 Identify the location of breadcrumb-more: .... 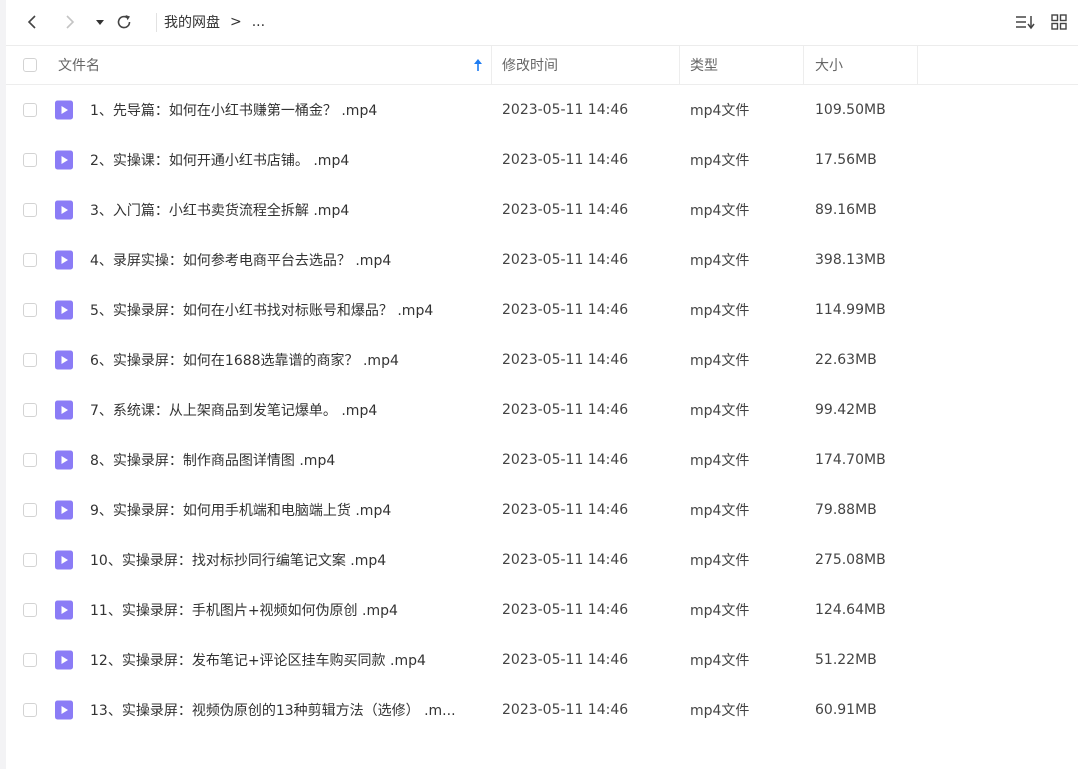
(258, 22).